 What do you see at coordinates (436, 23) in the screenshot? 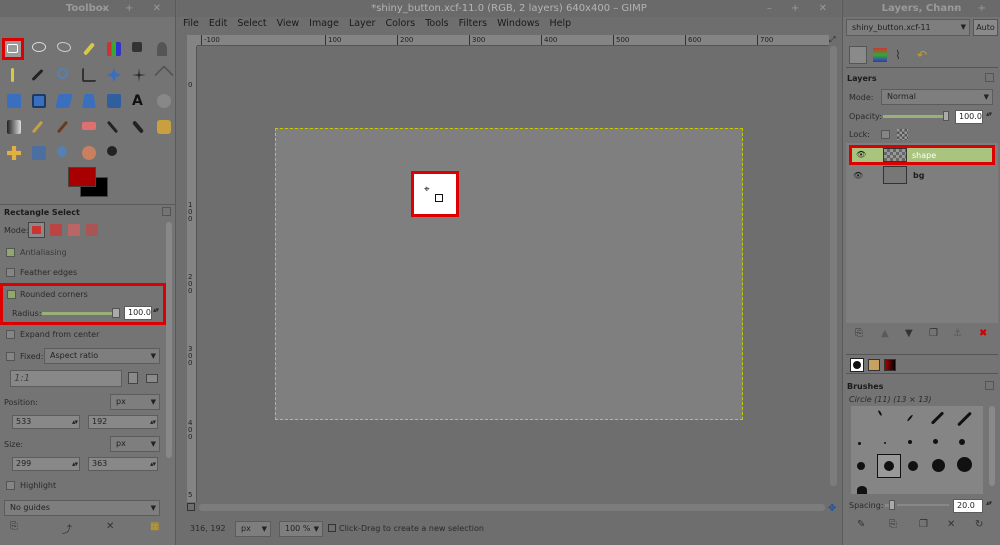
I see `menu-tools: Tools` at bounding box center [436, 23].